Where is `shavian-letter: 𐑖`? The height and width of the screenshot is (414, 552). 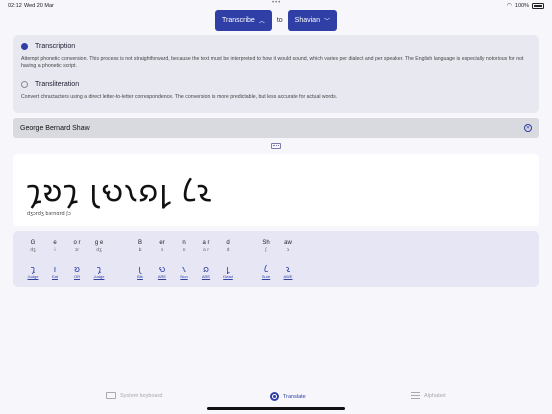
shavian-letter: 𐑖 is located at coordinates (266, 270).